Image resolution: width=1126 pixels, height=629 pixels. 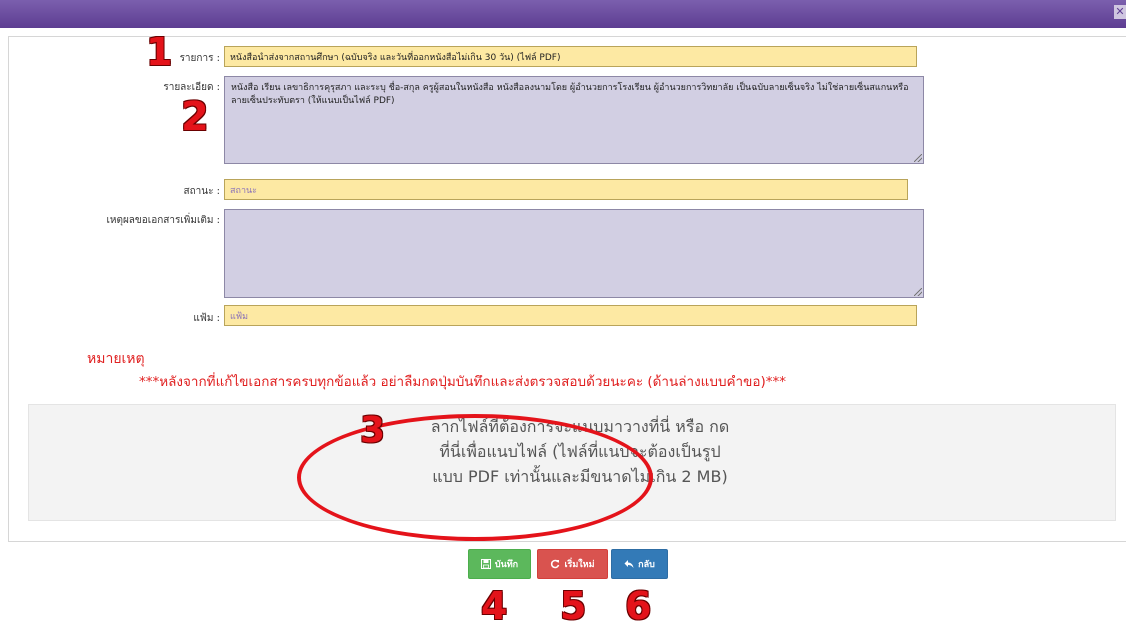 What do you see at coordinates (485, 564) in the screenshot?
I see `floppy-disk-icon` at bounding box center [485, 564].